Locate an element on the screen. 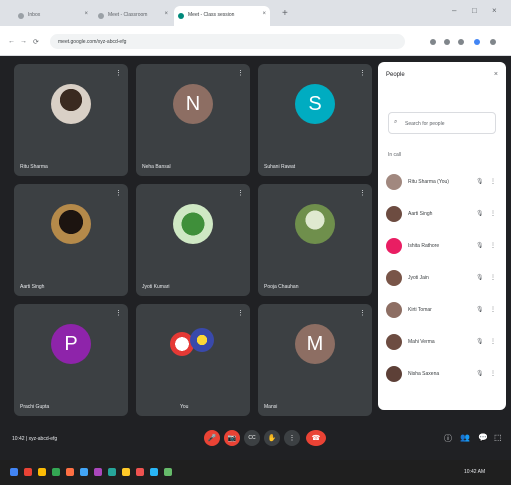 The width and height of the screenshot is (511, 485). participant-list-item: Kirti Tomar 🎙 ⋮ is located at coordinates (442, 311).